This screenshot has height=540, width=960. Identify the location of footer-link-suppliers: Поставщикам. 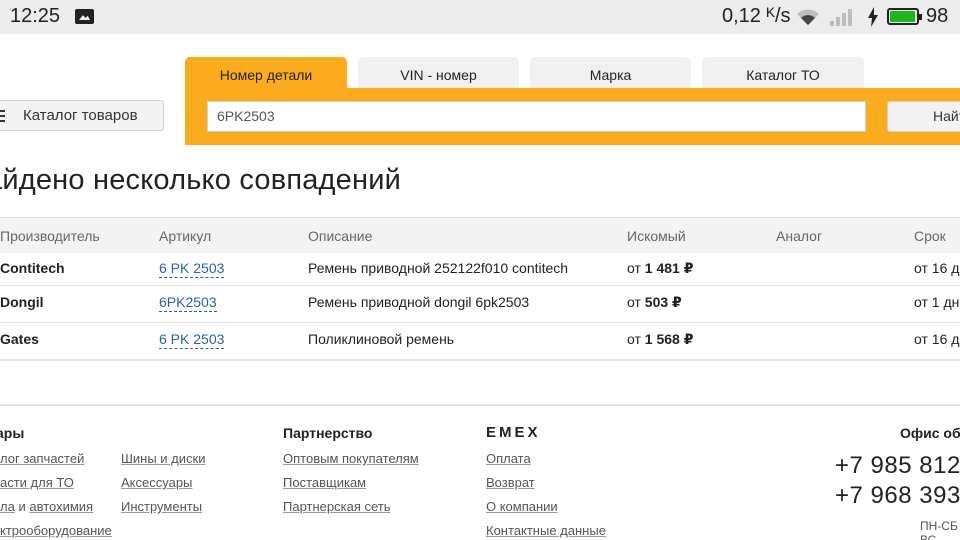
(324, 482).